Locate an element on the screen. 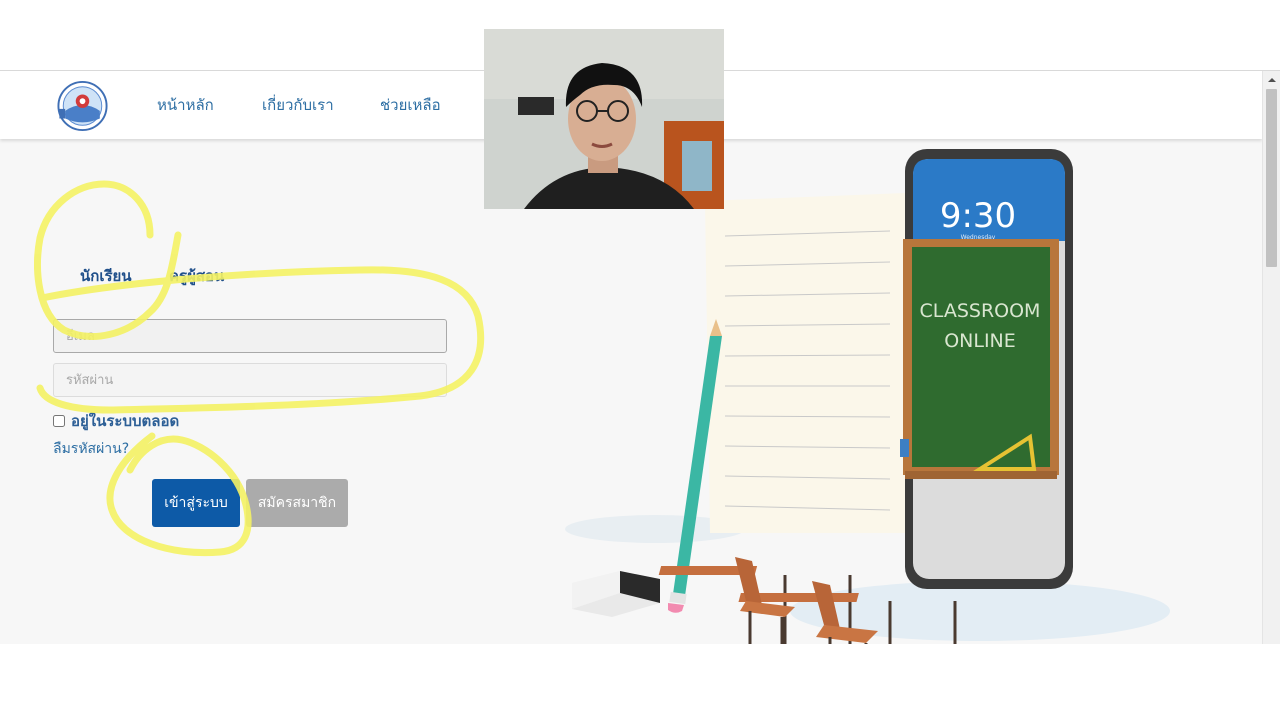  forgot-password-link: ลืมรหัสผ่าน? is located at coordinates (91, 449).